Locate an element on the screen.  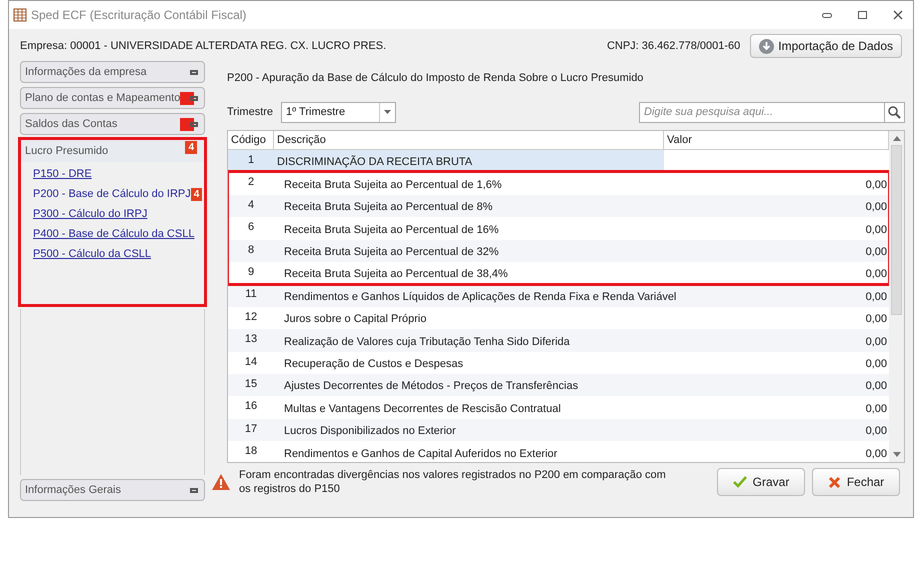
table-cell-text: DISCRIMINAÇÃO DA RECEITA BRUTA is located at coordinates (375, 162).